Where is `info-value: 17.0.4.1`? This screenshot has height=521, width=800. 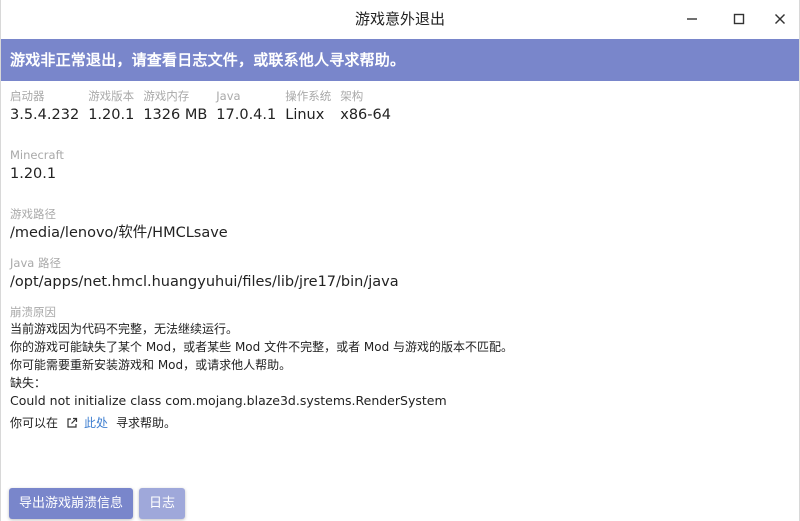 info-value: 17.0.4.1 is located at coordinates (246, 115).